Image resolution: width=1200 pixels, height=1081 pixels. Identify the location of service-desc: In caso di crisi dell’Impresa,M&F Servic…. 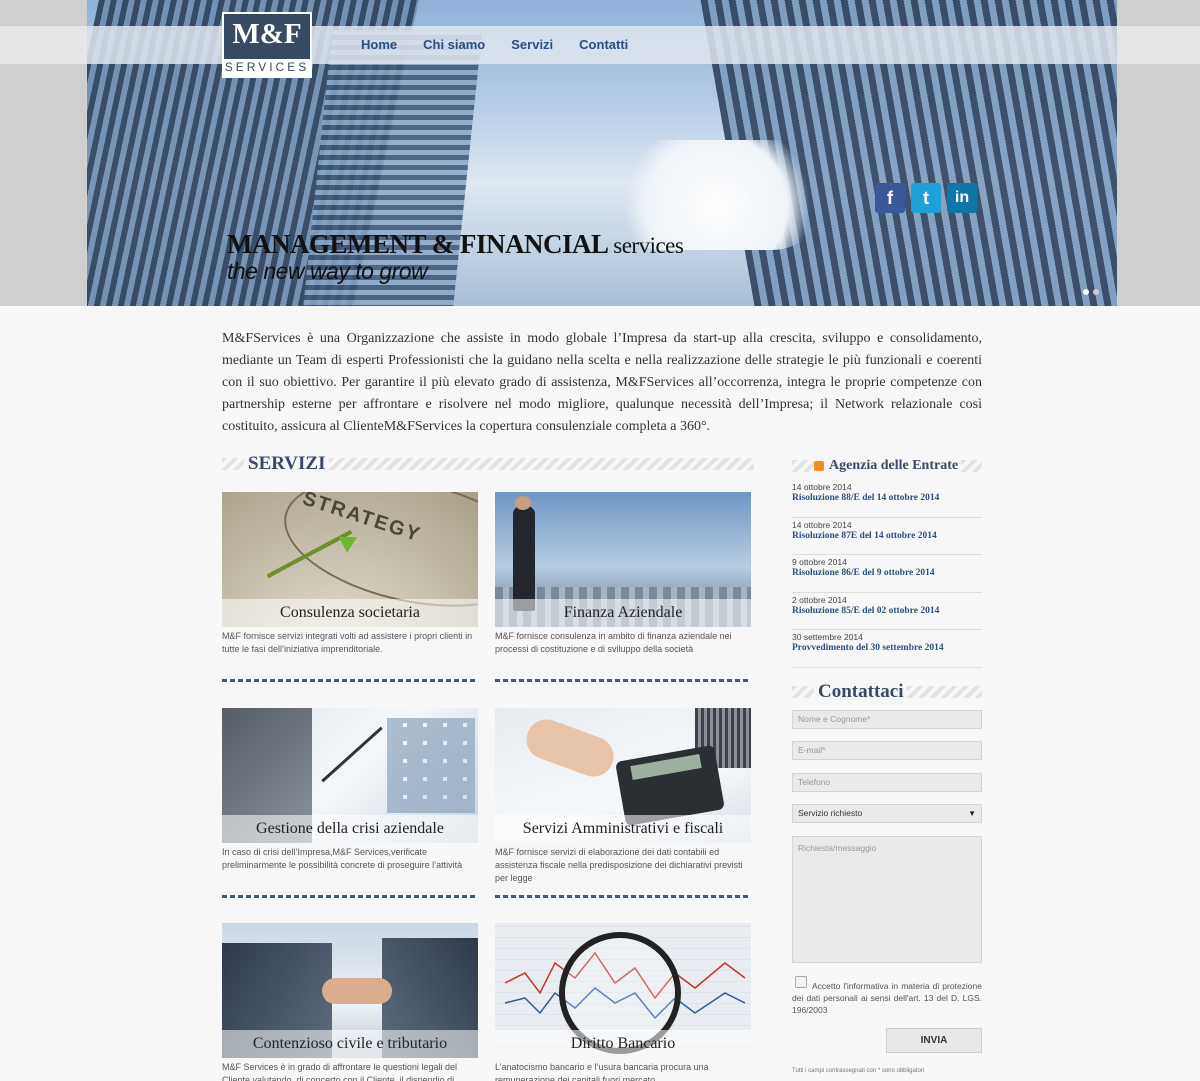
(342, 858).